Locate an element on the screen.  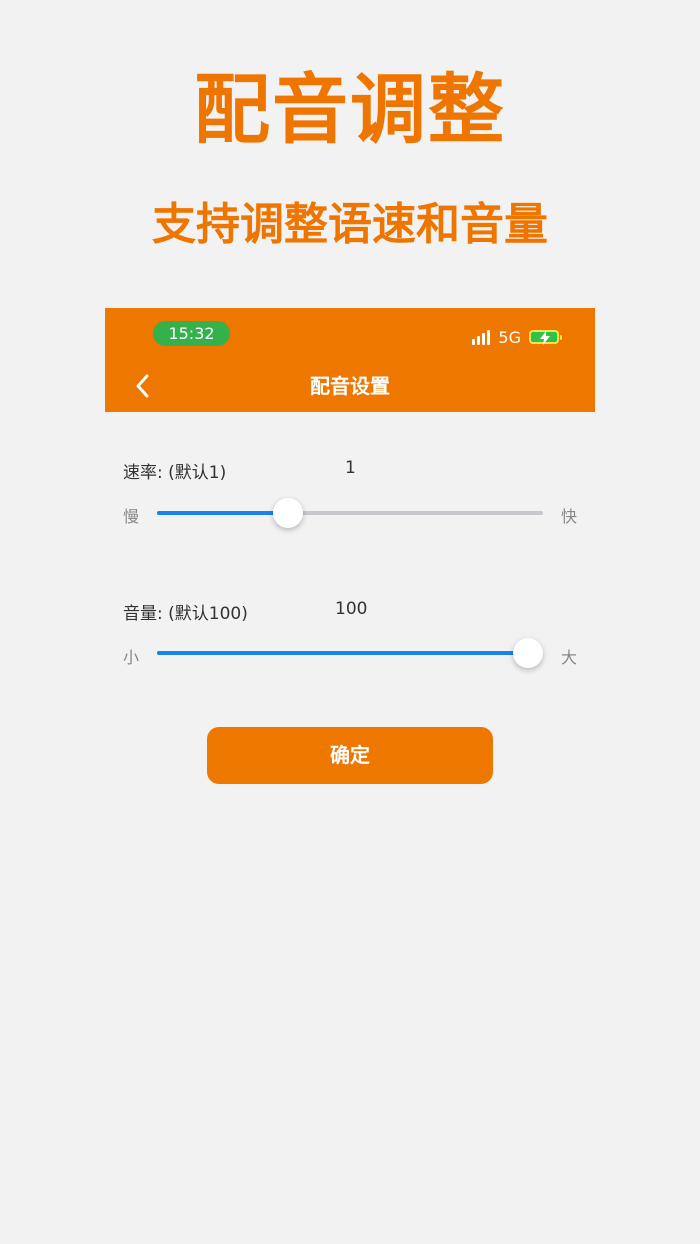
signal-icon is located at coordinates (481, 337).